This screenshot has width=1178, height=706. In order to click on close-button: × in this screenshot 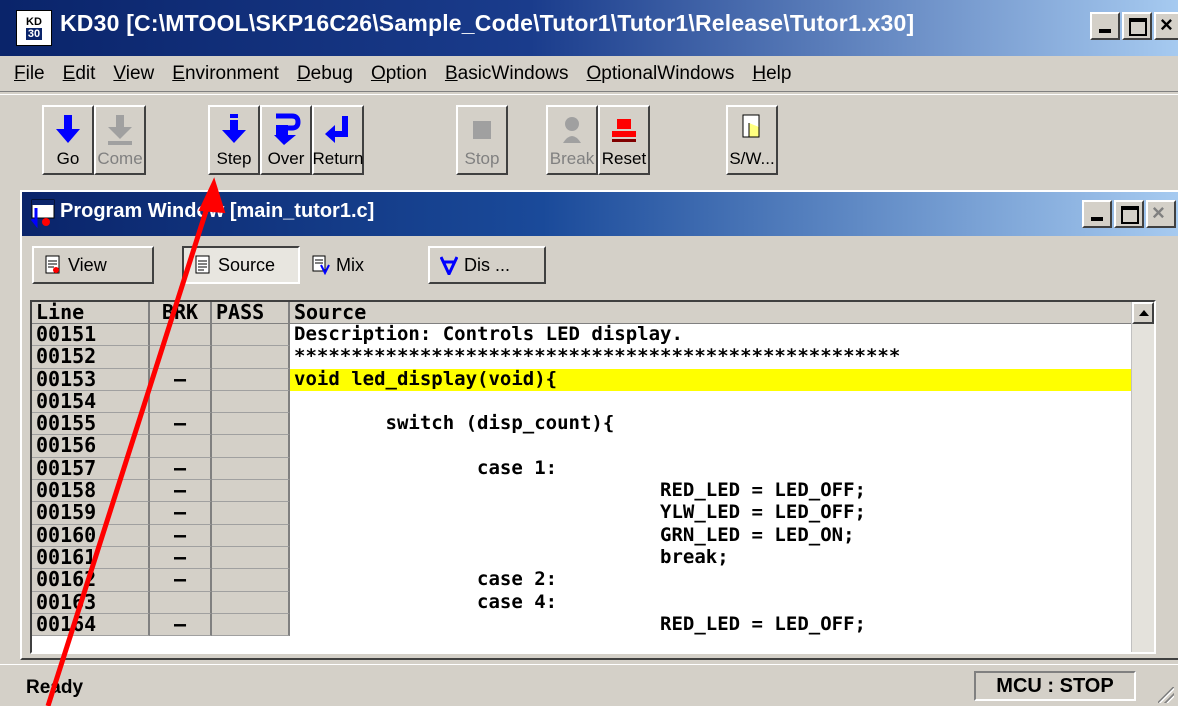, I will do `click(1166, 26)`.